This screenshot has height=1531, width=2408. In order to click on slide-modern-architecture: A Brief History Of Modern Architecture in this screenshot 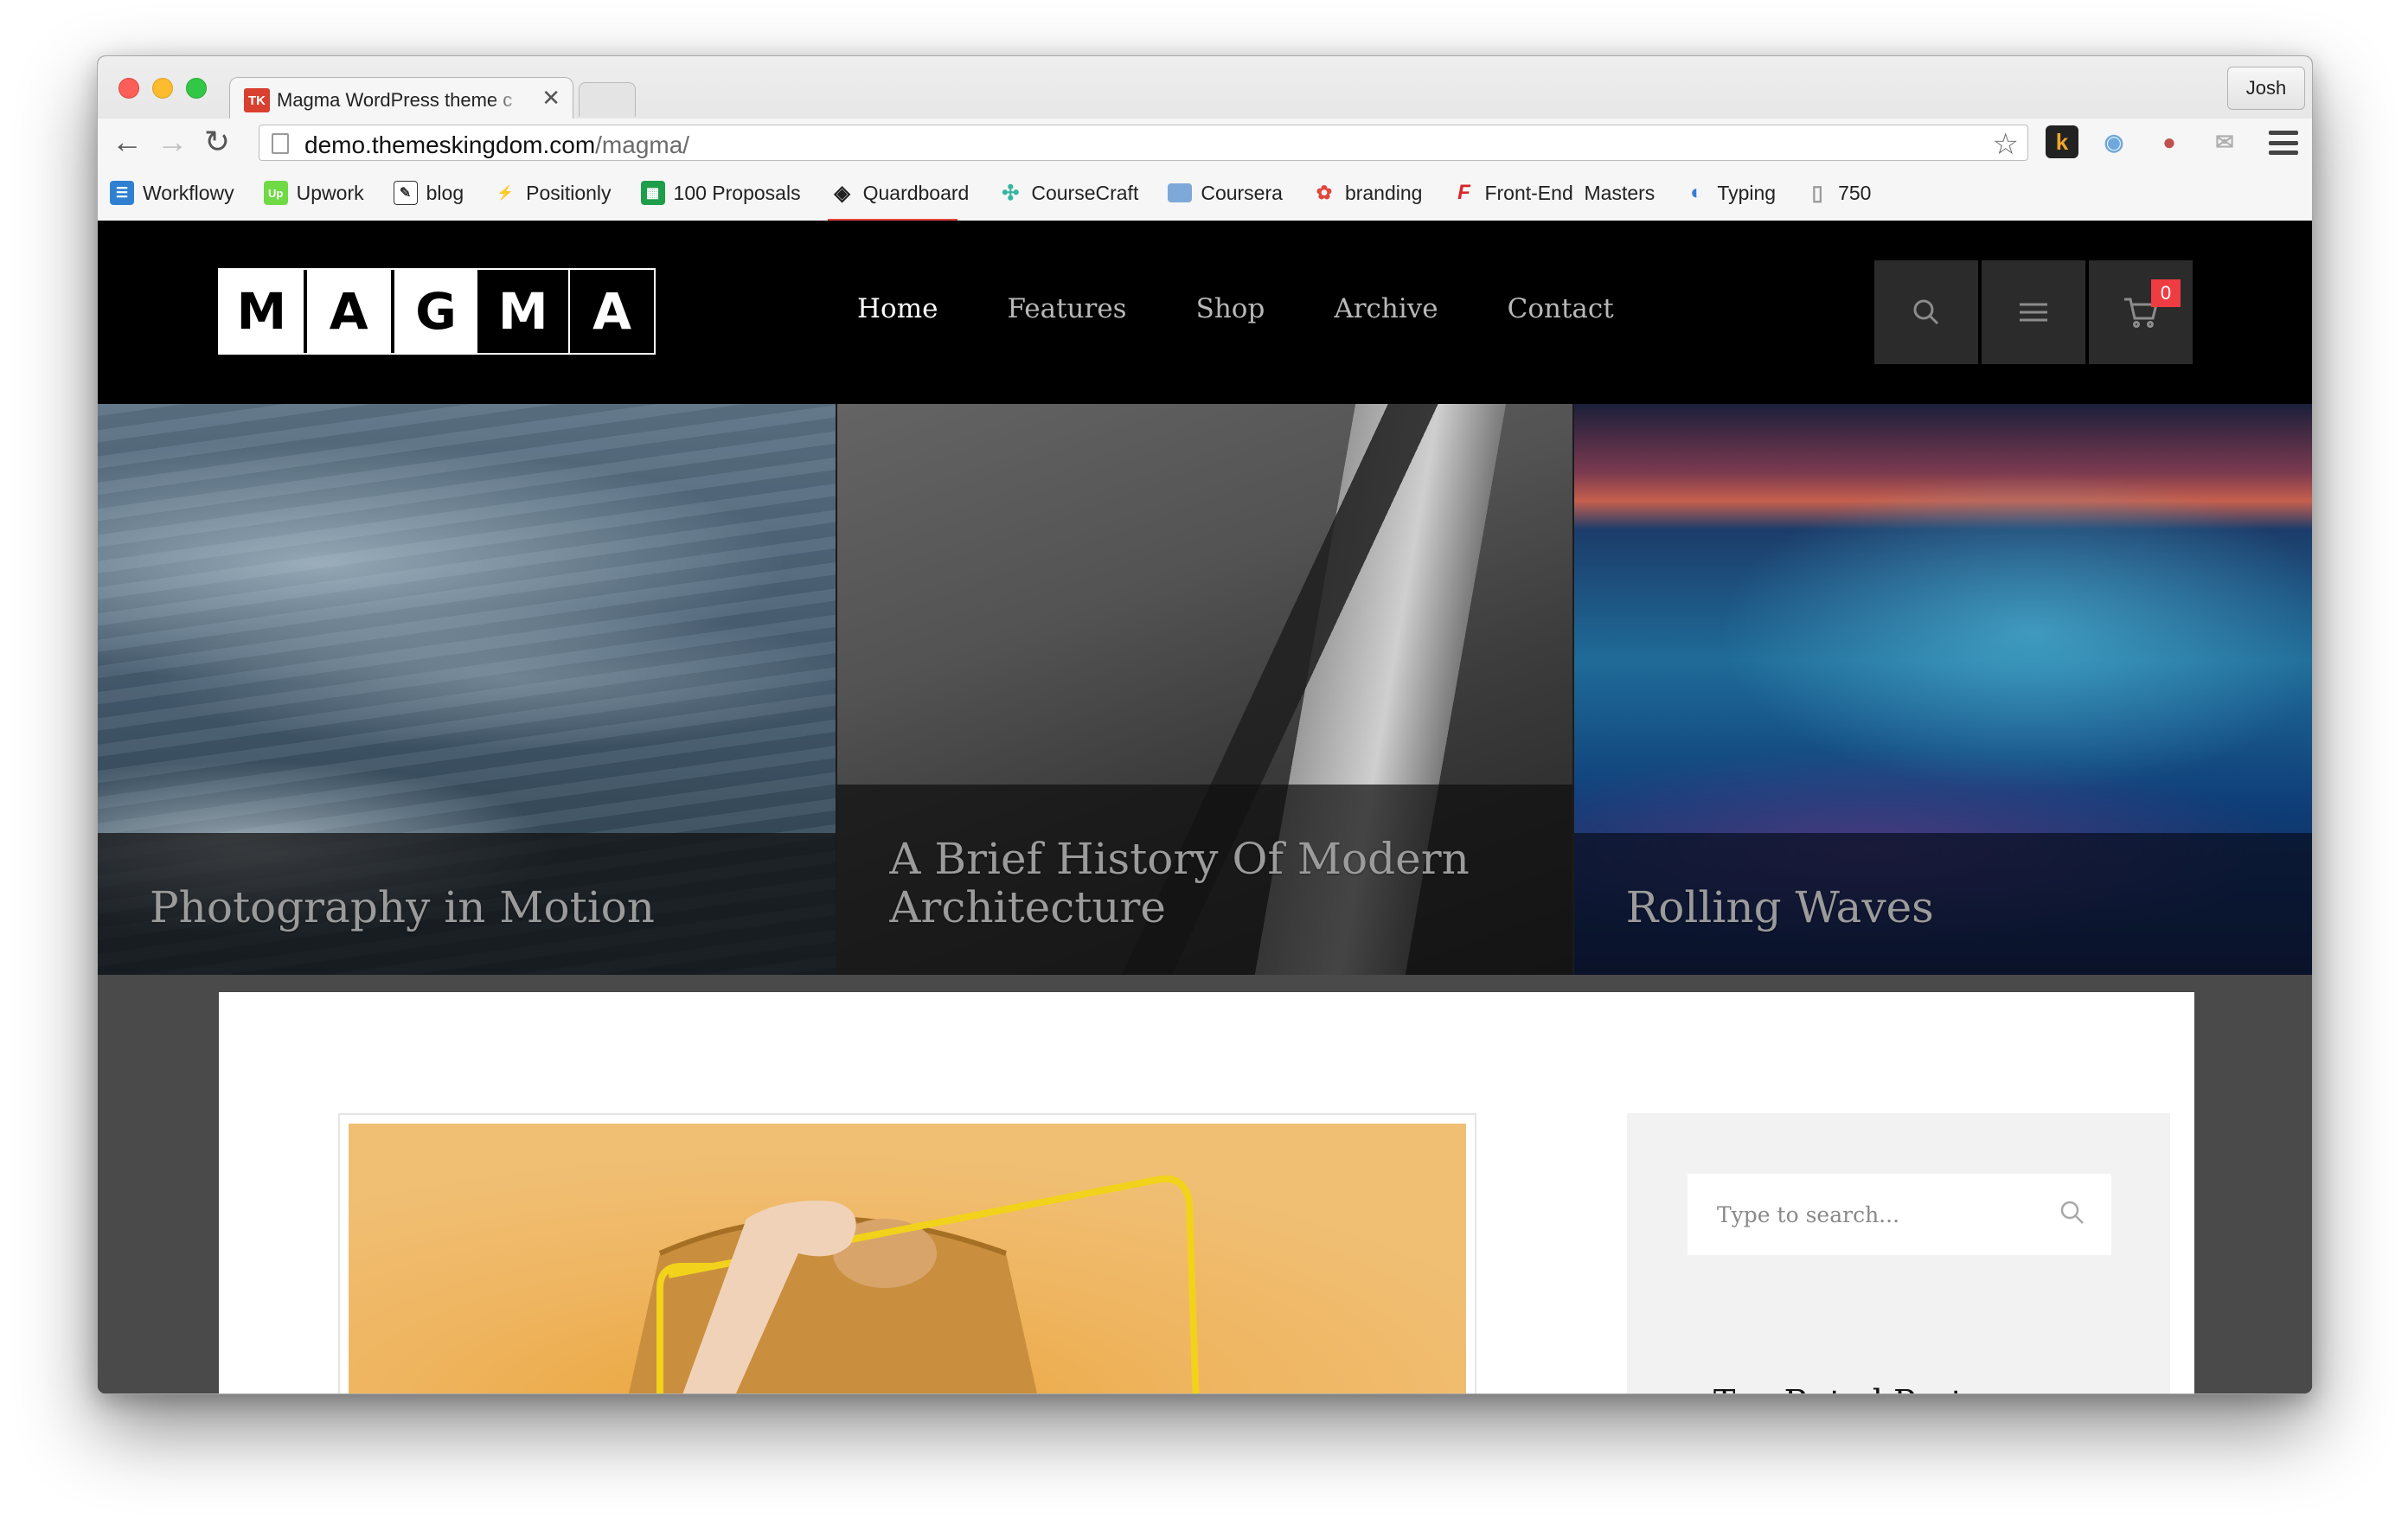, I will do `click(1205, 689)`.